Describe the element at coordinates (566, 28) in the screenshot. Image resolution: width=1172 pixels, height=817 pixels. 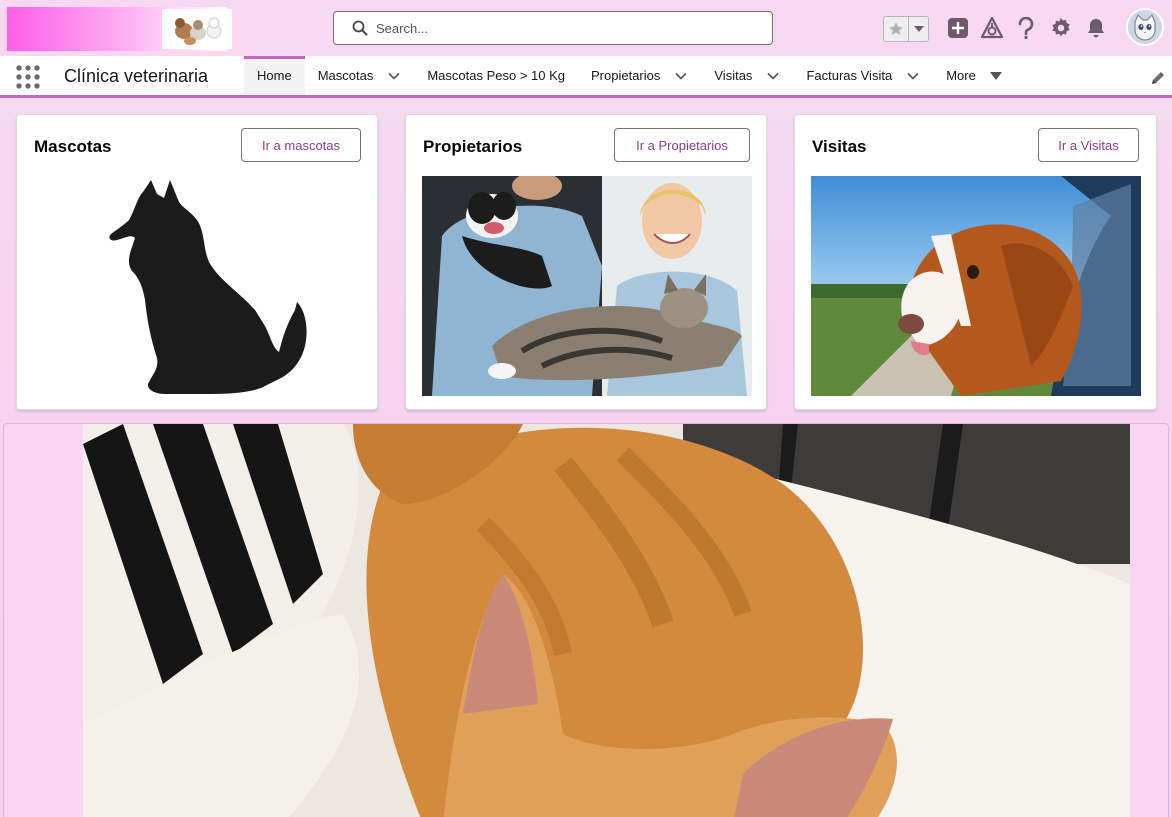
I see `search-input` at that location.